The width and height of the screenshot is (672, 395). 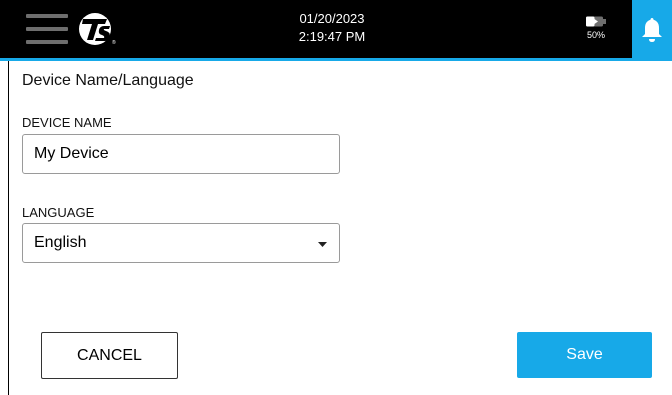 What do you see at coordinates (596, 28) in the screenshot?
I see `battery-status: 50%` at bounding box center [596, 28].